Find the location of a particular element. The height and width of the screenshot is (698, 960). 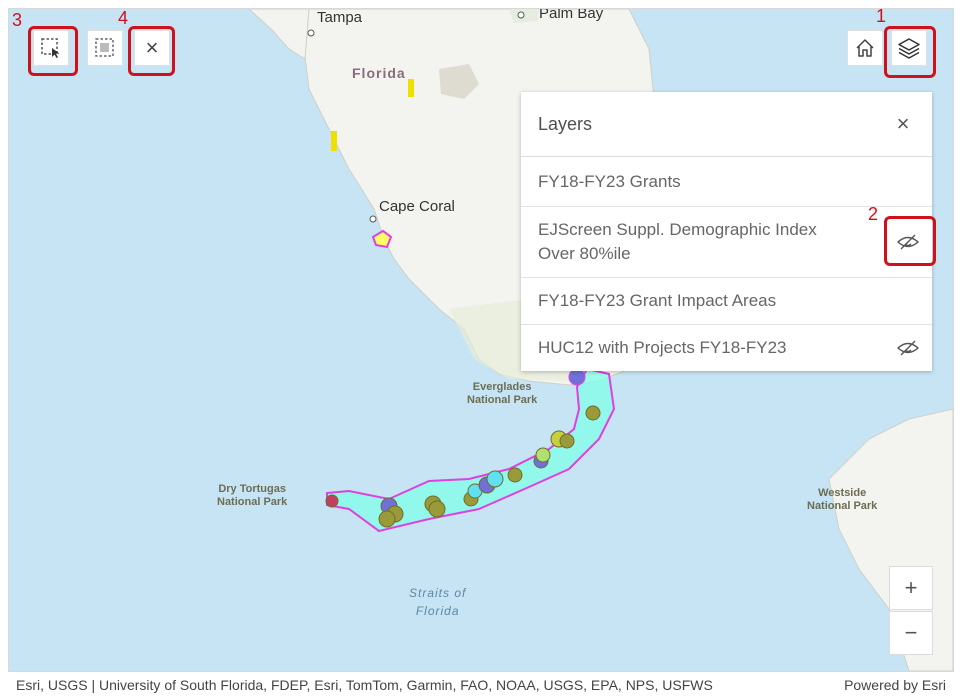

layer-item-huc12: HUC12 with Projects FY18-FY23 is located at coordinates (726, 348).